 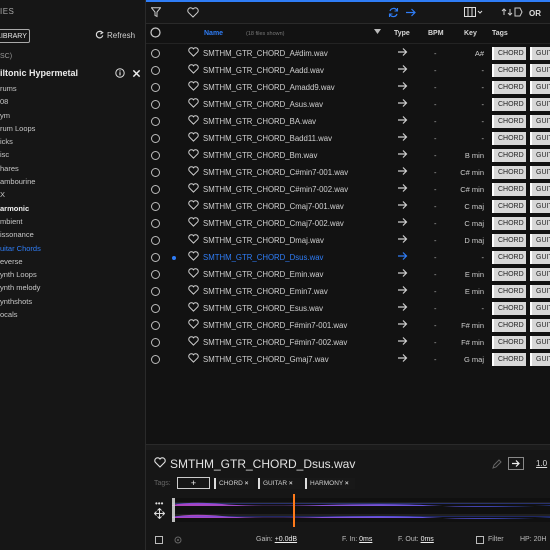 What do you see at coordinates (213, 33) in the screenshot?
I see `column-header-name: Name` at bounding box center [213, 33].